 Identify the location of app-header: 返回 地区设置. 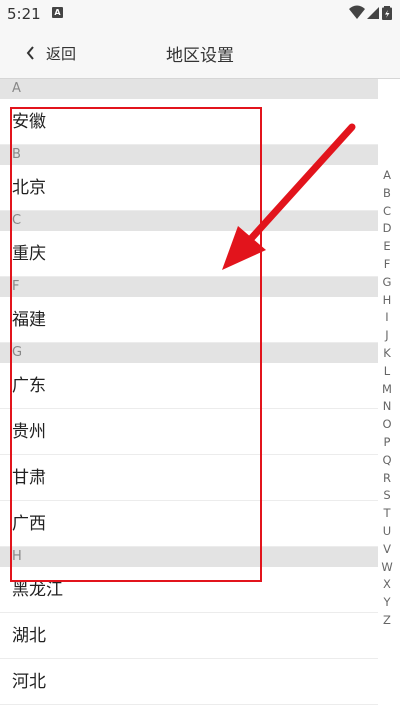
(200, 53).